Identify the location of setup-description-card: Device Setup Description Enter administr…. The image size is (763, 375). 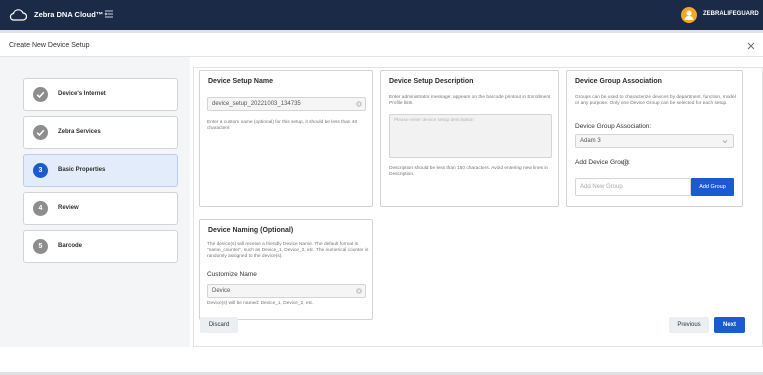
(469, 138).